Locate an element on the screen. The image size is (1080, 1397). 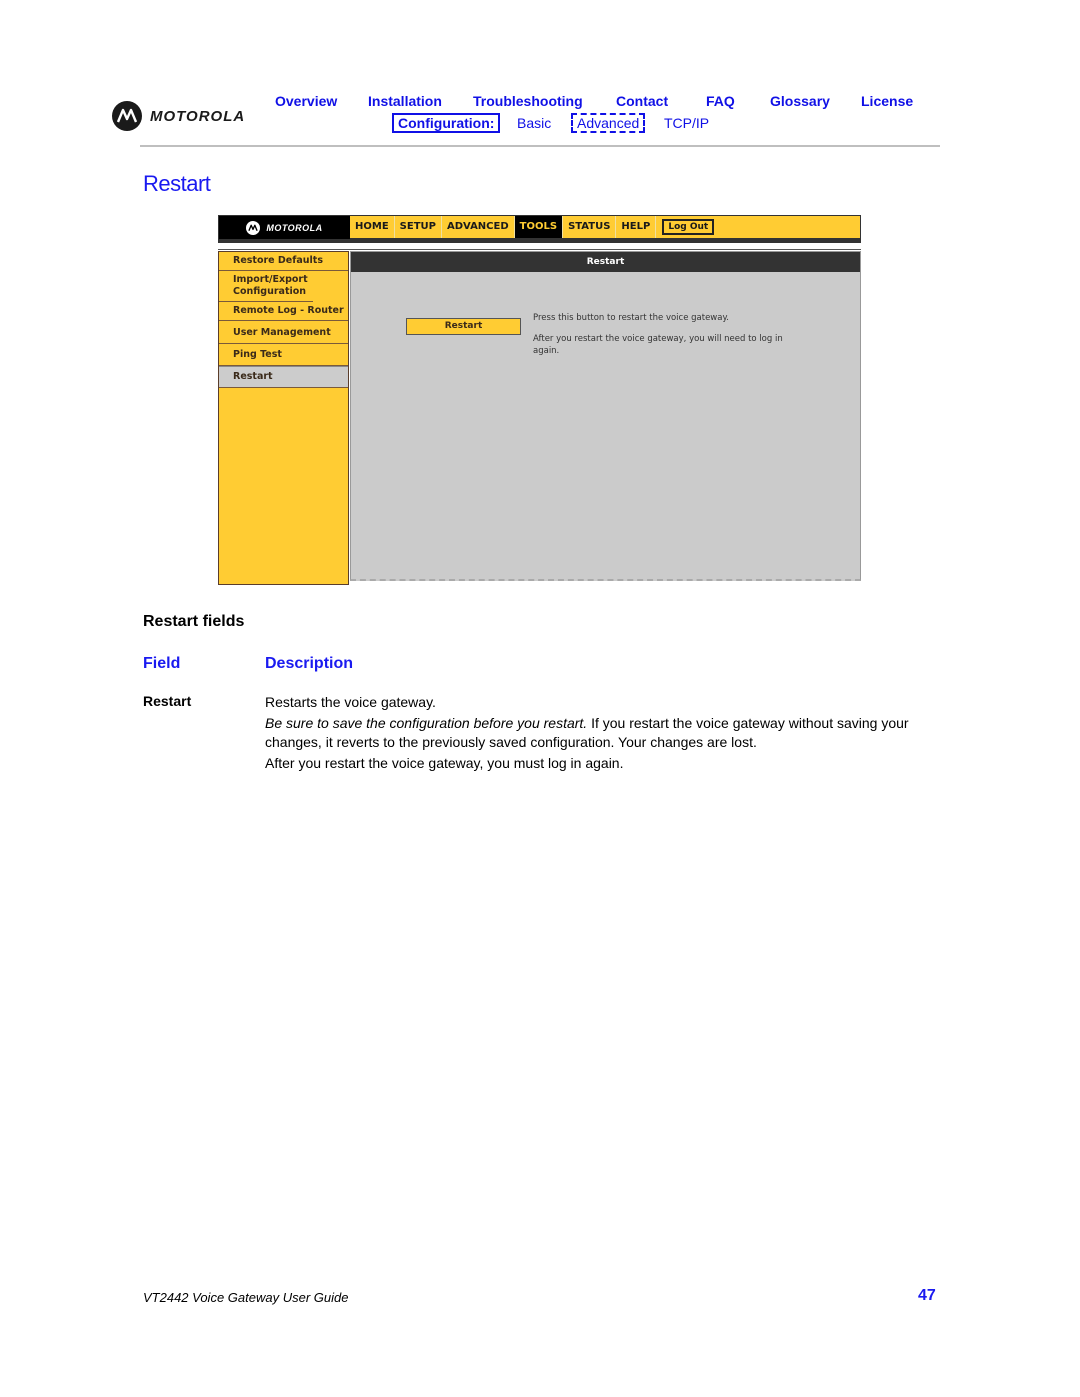
nav-license: License is located at coordinates (887, 101).